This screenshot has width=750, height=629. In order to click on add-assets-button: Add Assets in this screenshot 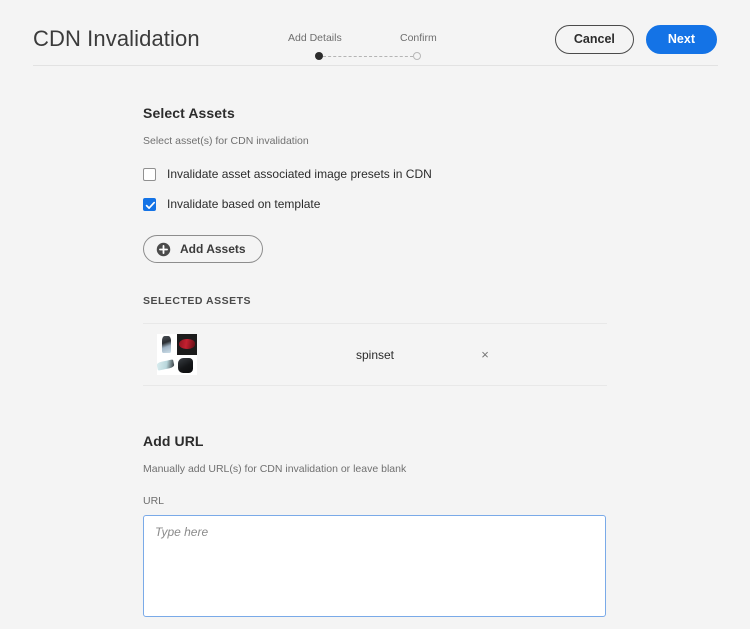, I will do `click(203, 249)`.